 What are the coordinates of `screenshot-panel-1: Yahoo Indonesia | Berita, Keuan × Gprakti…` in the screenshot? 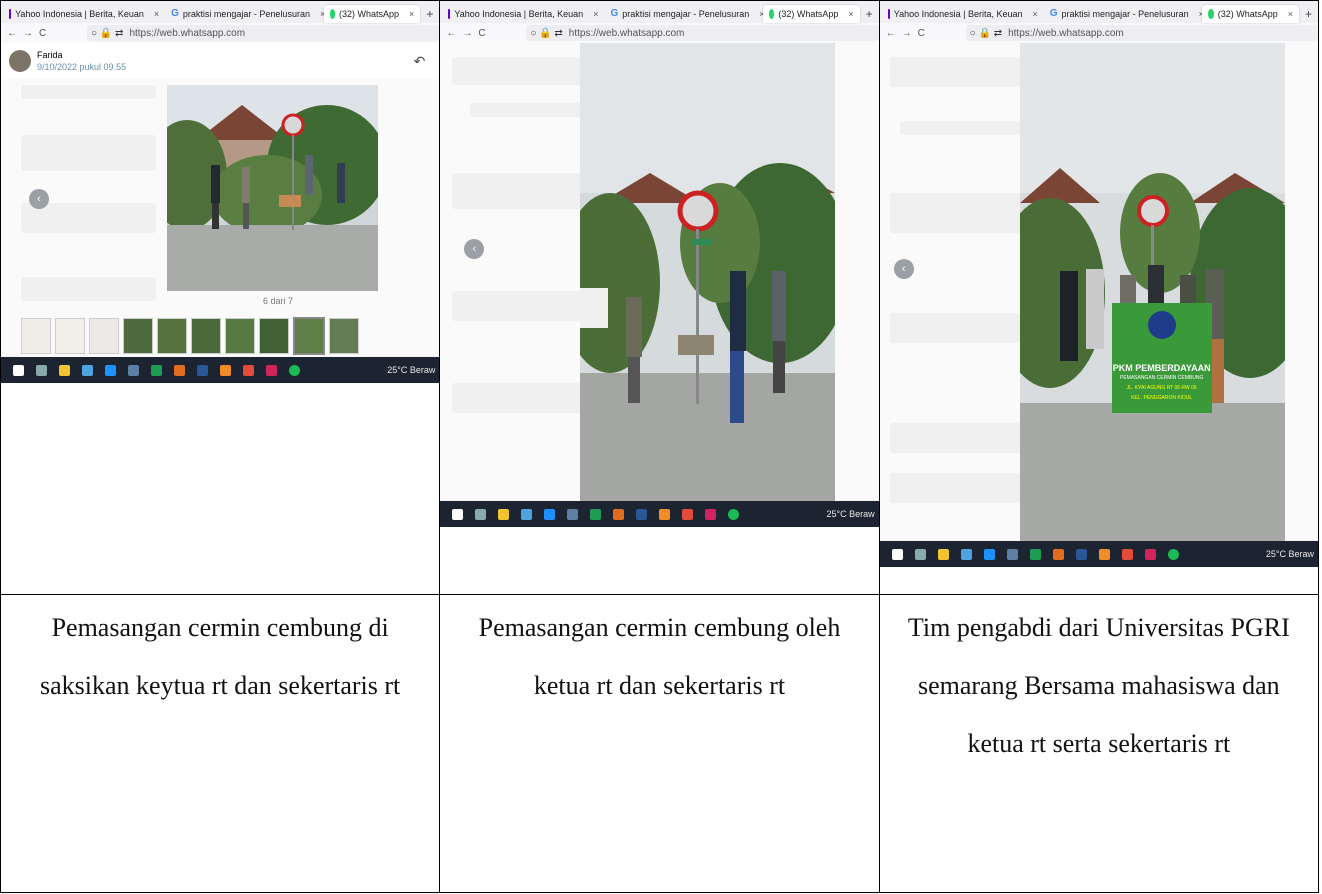 It's located at (220, 201).